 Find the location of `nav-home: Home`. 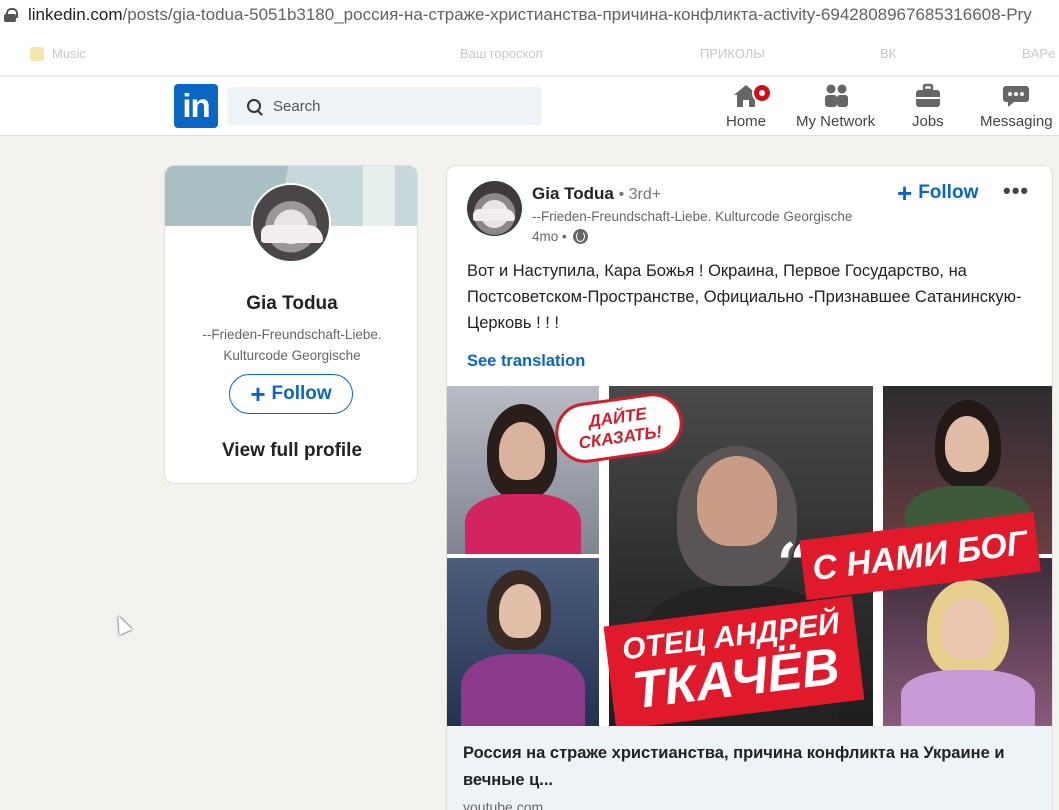

nav-home: Home is located at coordinates (749, 106).